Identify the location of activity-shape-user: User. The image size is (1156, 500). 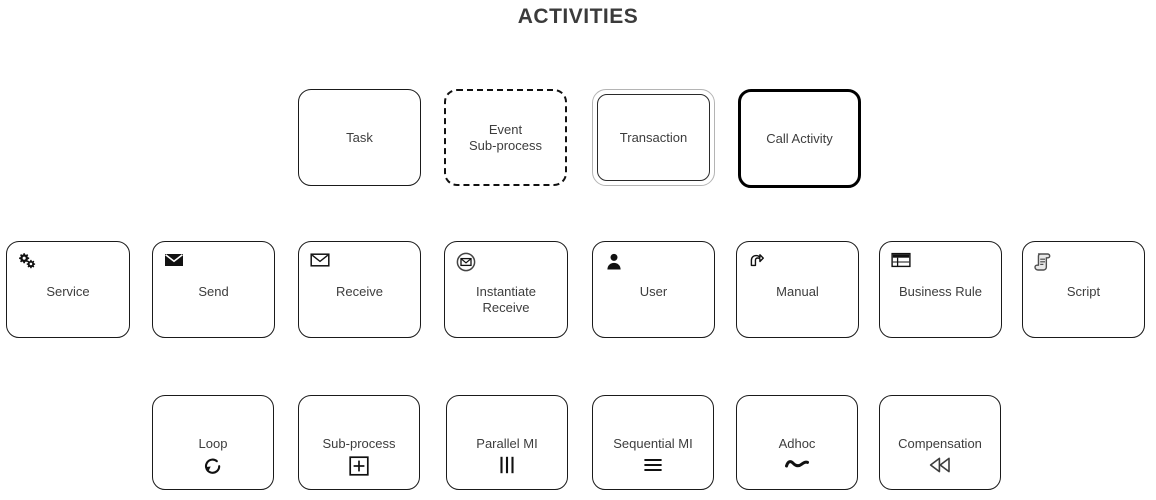
(653, 289).